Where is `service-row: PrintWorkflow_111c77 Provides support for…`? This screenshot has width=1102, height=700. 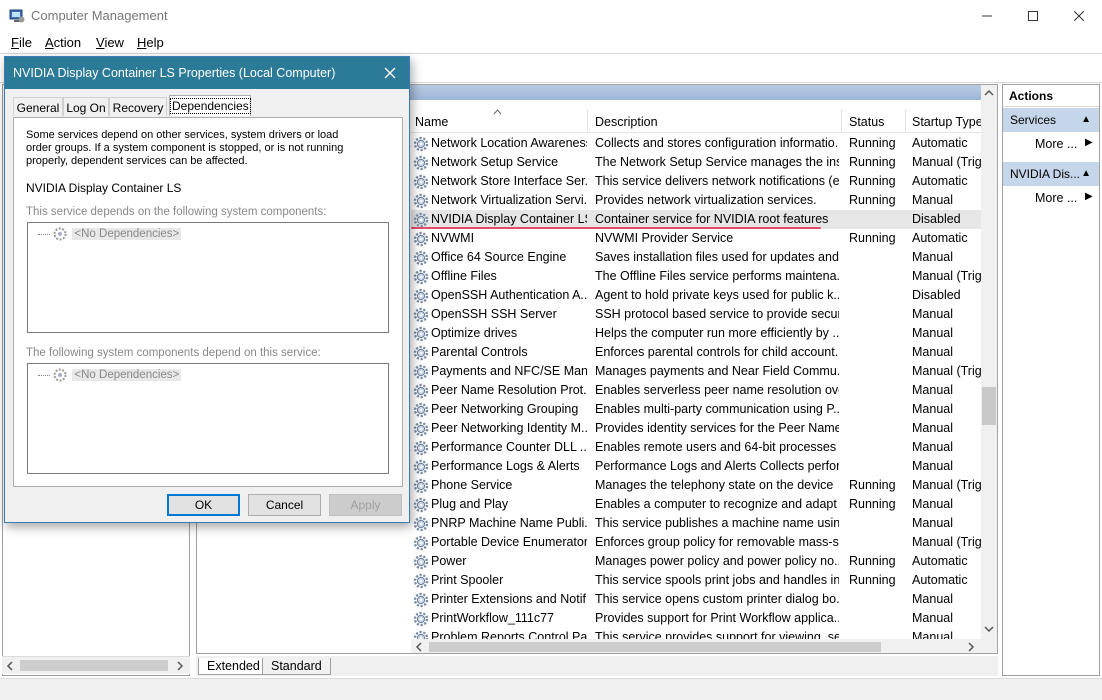 service-row: PrintWorkflow_111c77 Provides support for… is located at coordinates (696, 618).